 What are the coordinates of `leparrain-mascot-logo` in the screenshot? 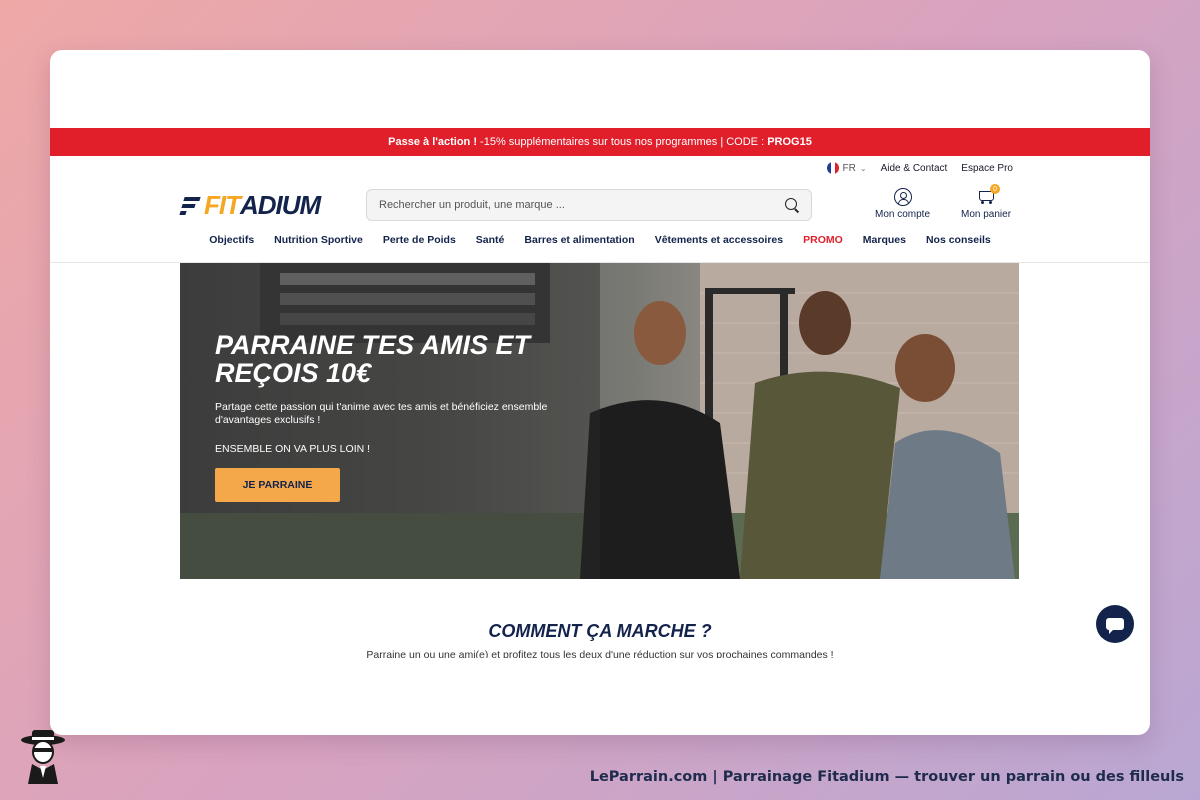 It's located at (43, 757).